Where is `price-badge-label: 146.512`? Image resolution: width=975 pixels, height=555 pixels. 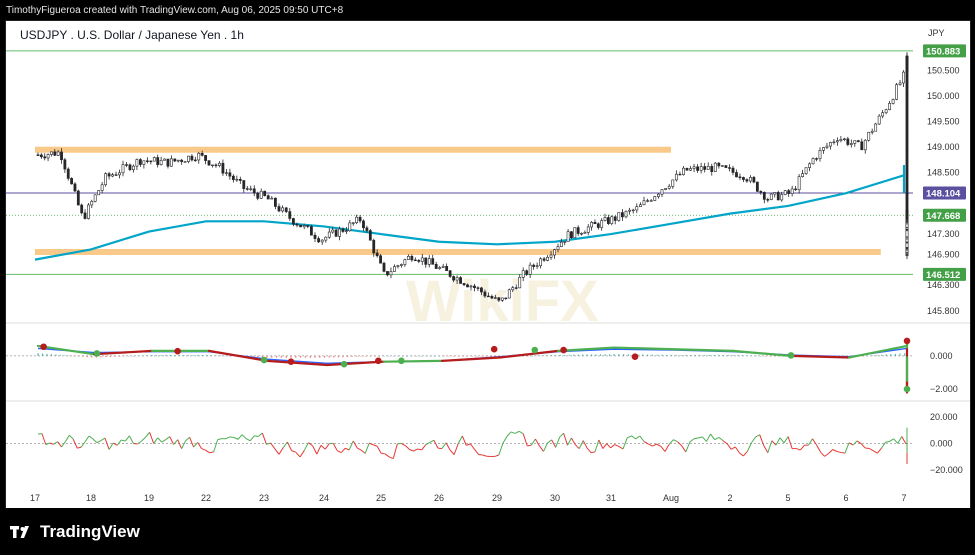
price-badge-label: 146.512 is located at coordinates (943, 275).